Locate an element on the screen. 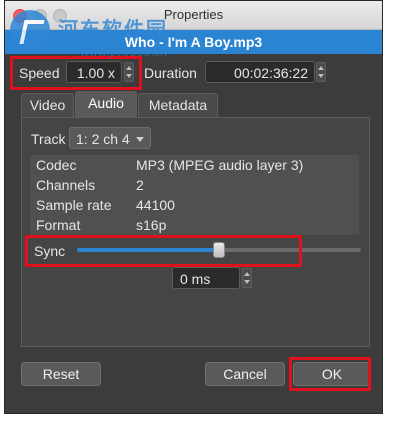  info-key: Format is located at coordinates (58, 225).